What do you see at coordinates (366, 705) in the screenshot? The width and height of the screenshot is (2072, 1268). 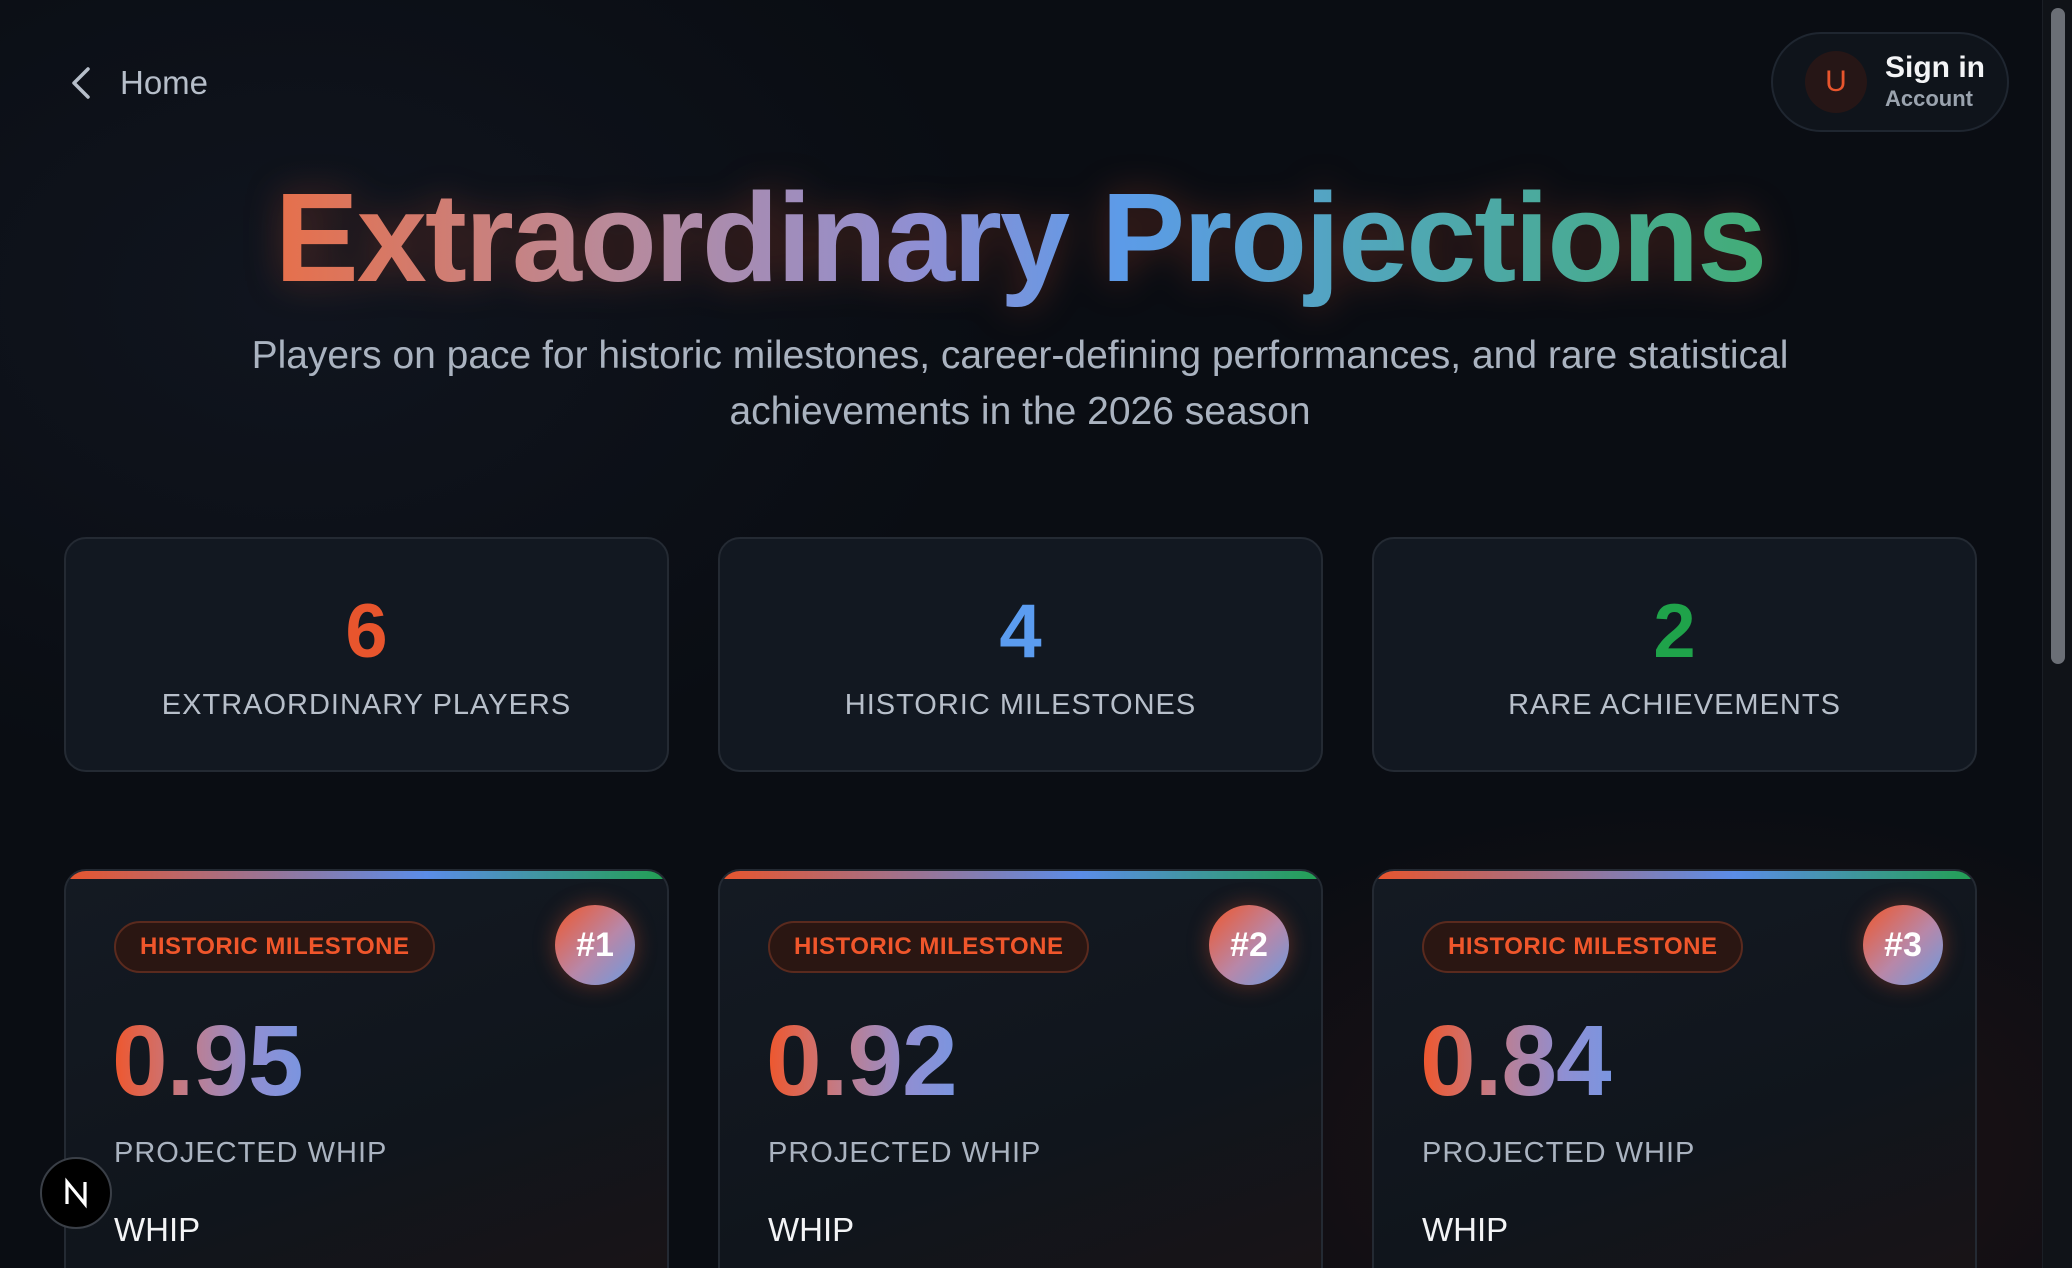 I see `stat-label: EXTRAORDINARY PLAYERS` at bounding box center [366, 705].